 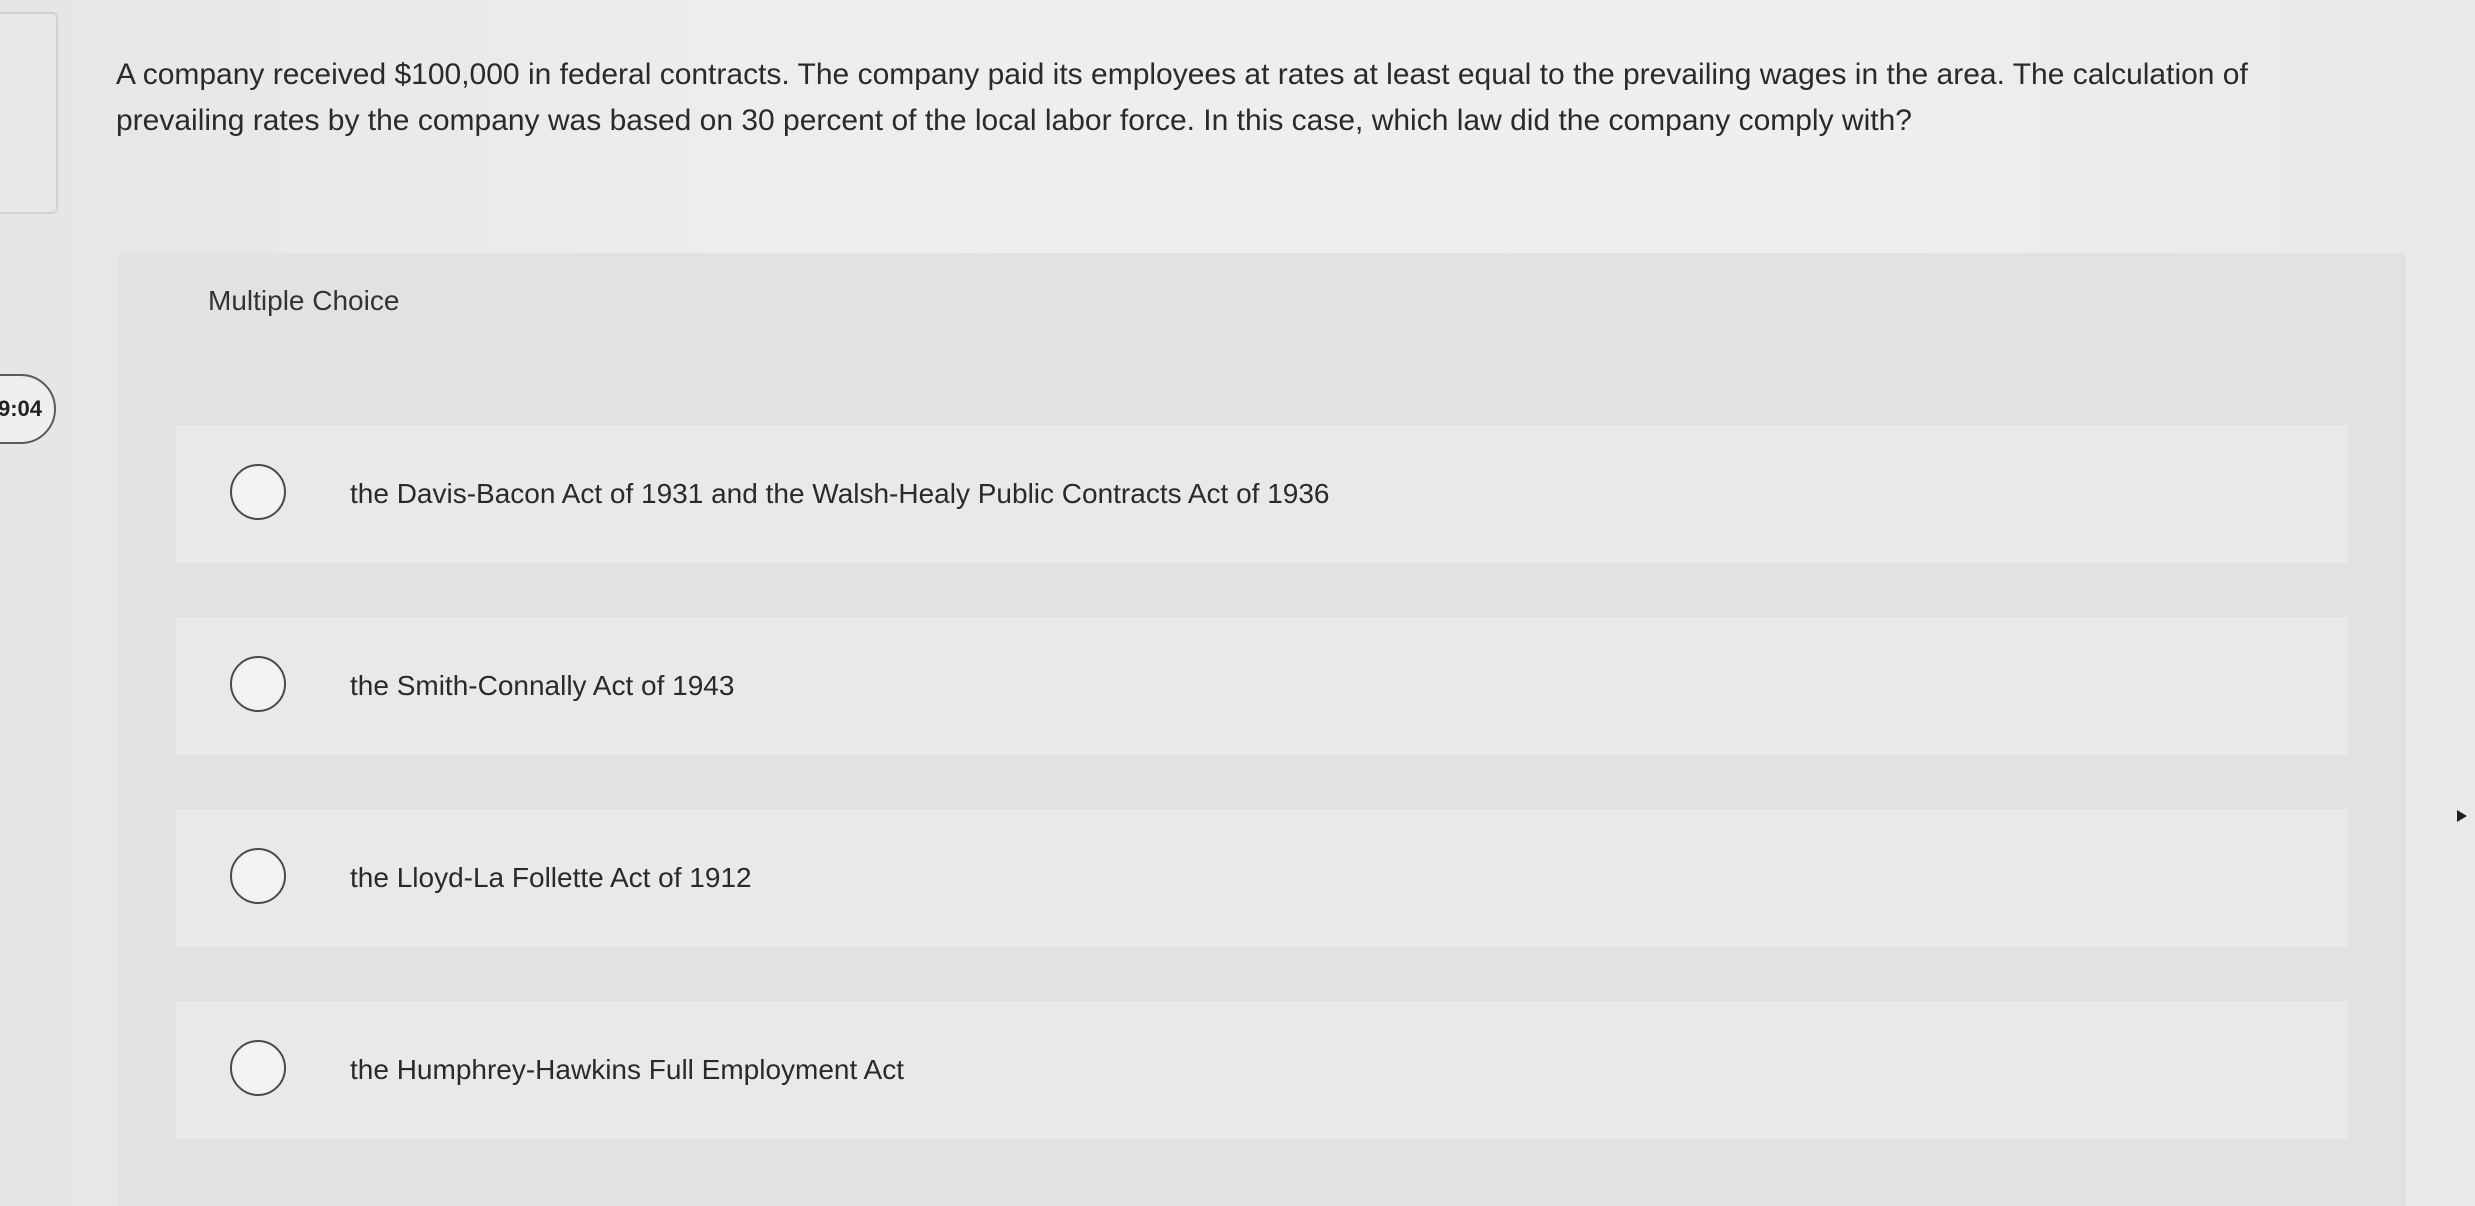 I want to click on question-type-label: Multiple Choice, so click(x=304, y=300).